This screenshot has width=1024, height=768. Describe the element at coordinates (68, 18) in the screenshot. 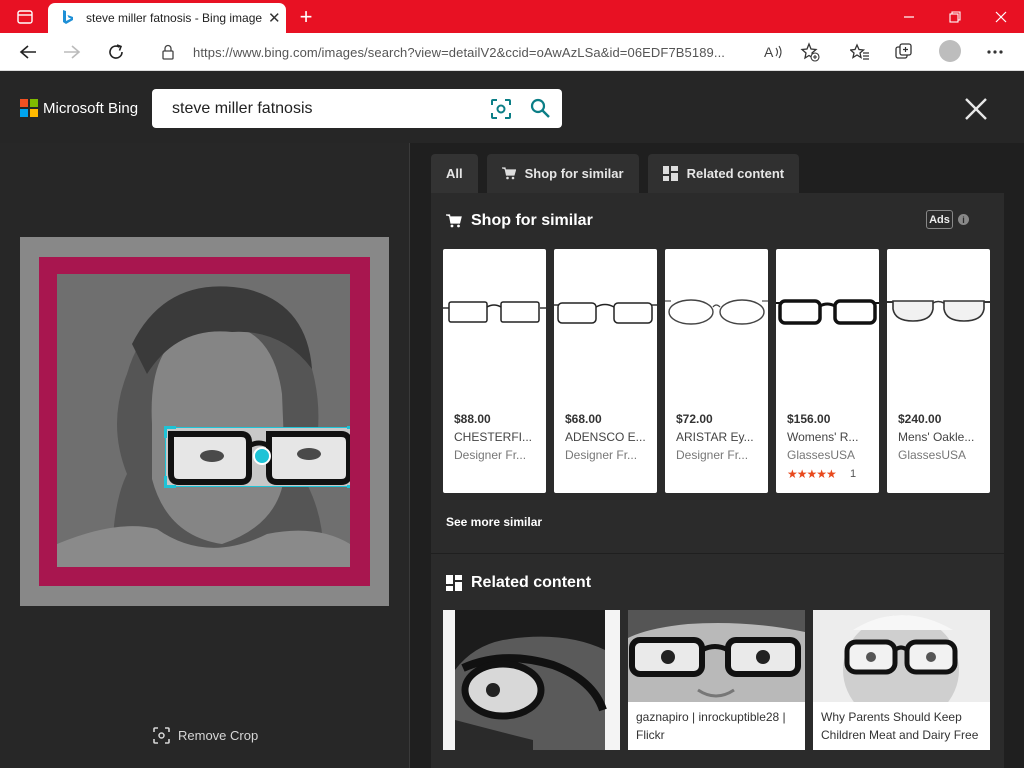

I see `bing-favicon-icon` at that location.